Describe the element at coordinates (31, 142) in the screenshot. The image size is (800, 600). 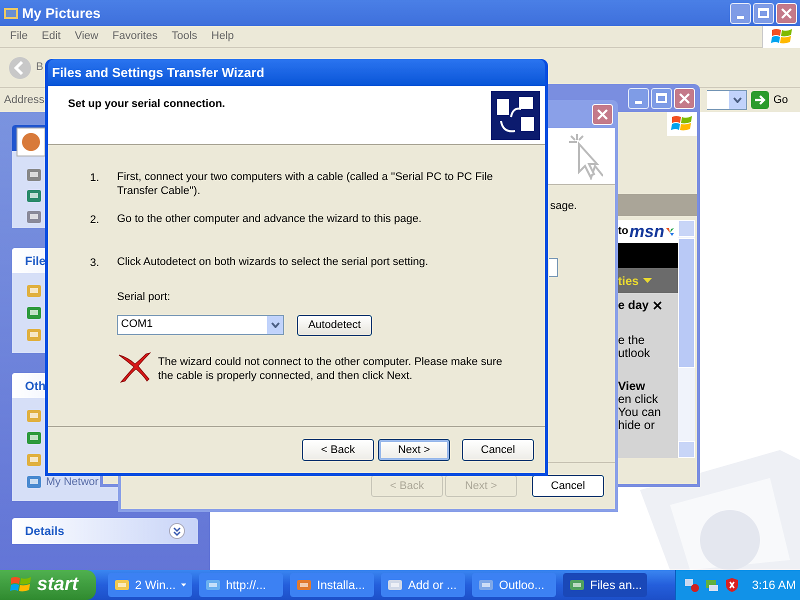
I see `picture-frame-icon` at that location.